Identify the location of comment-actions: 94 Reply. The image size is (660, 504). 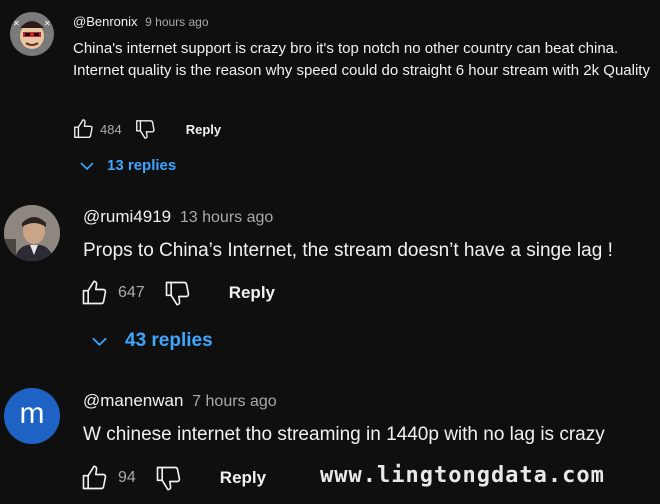
(173, 478).